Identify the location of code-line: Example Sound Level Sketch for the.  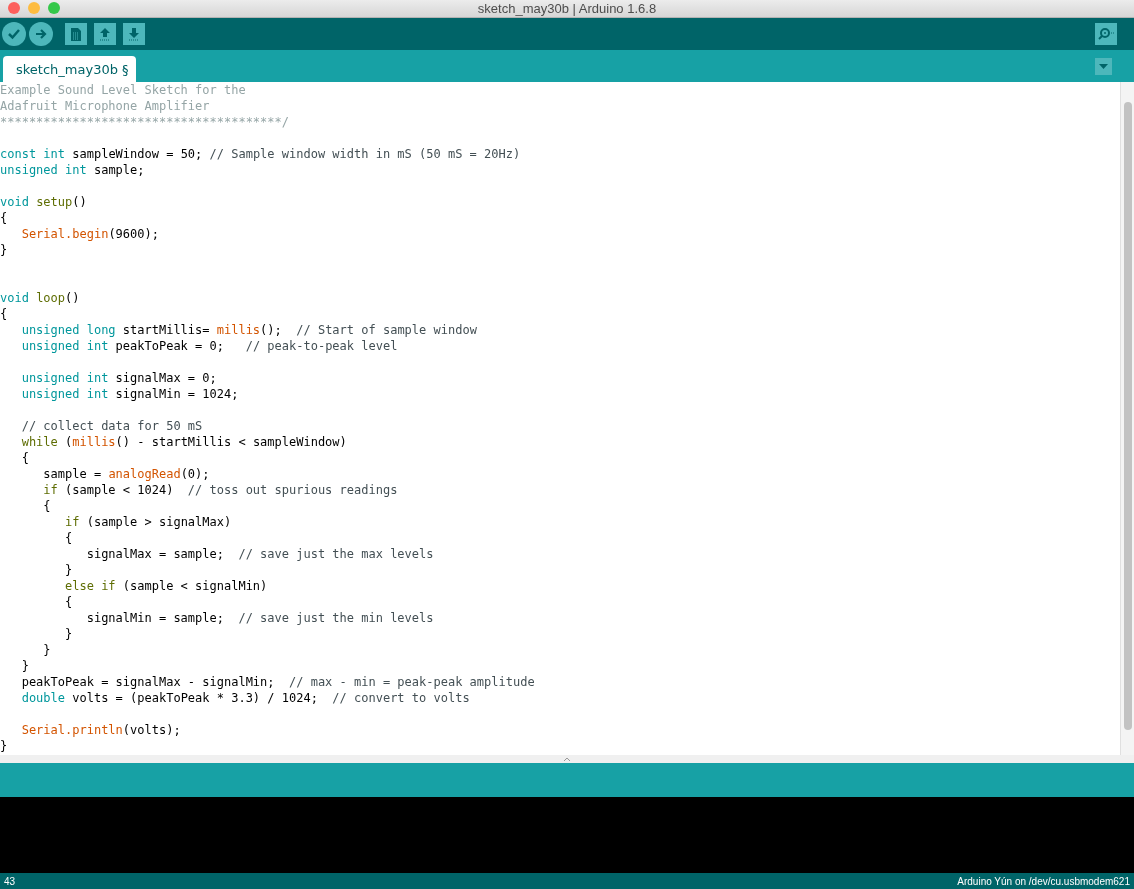
(123, 90).